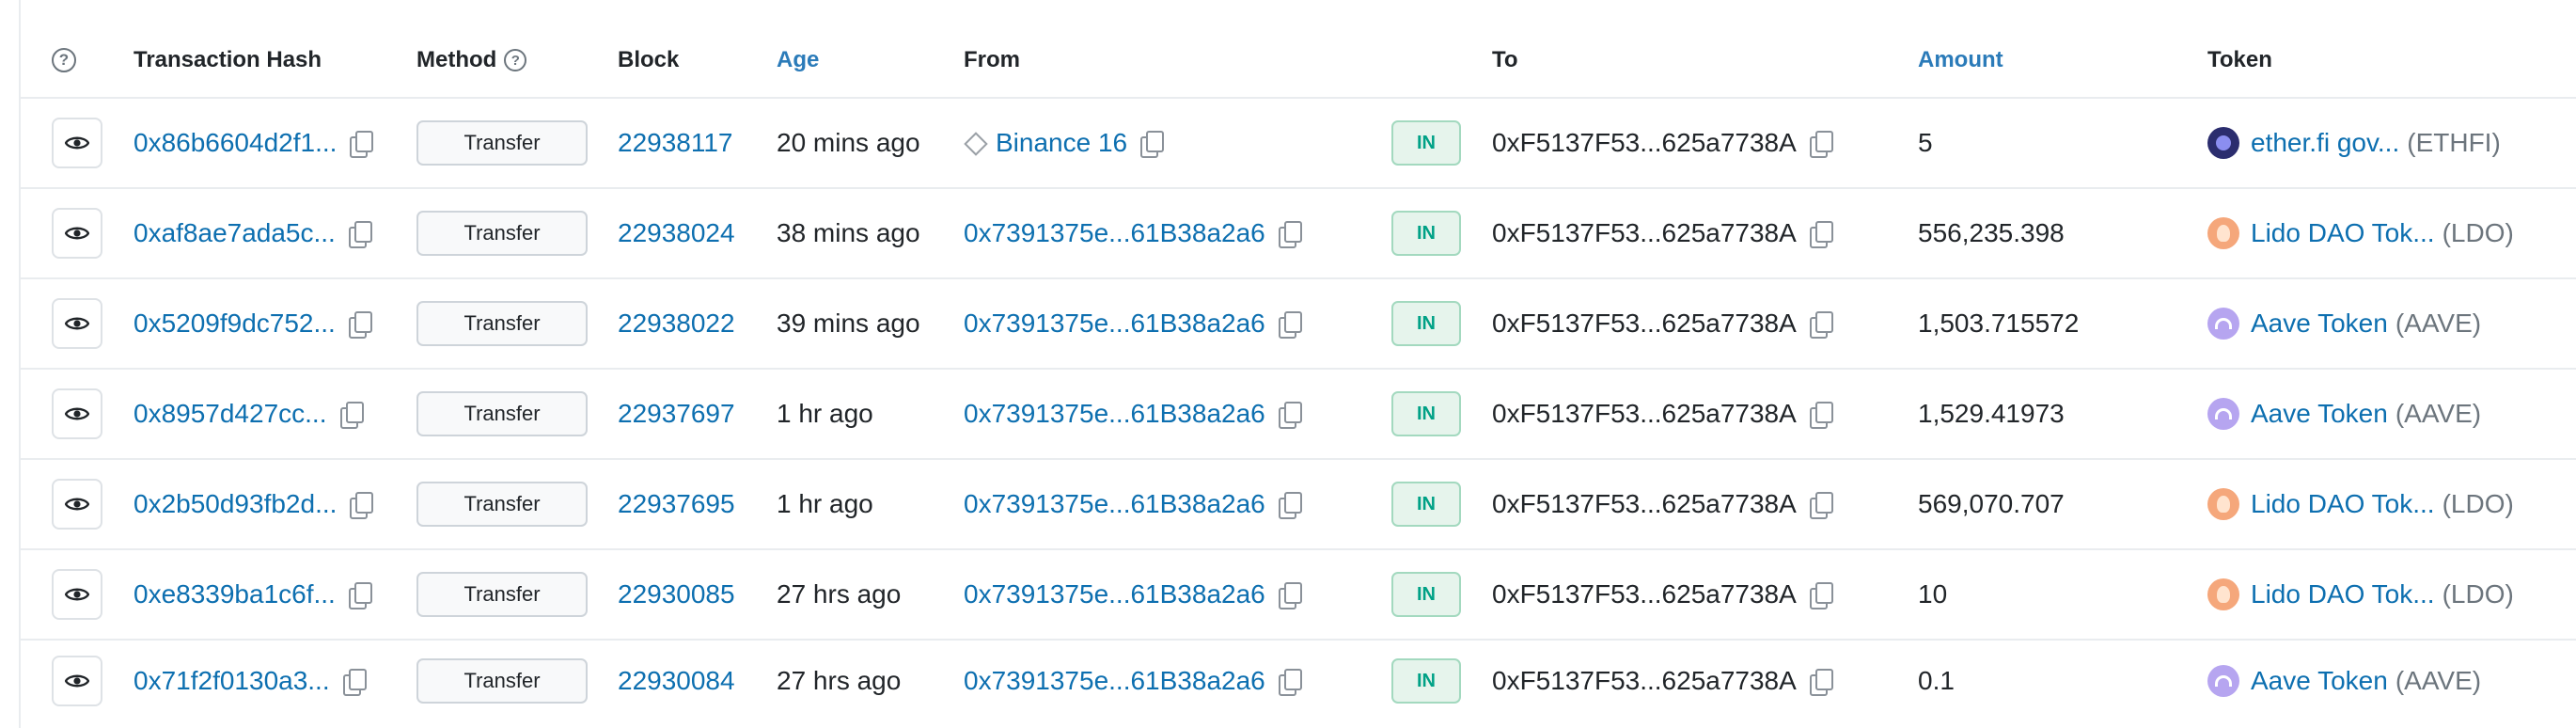 Image resolution: width=2576 pixels, height=728 pixels. I want to click on ethfi-token-icon, so click(2223, 143).